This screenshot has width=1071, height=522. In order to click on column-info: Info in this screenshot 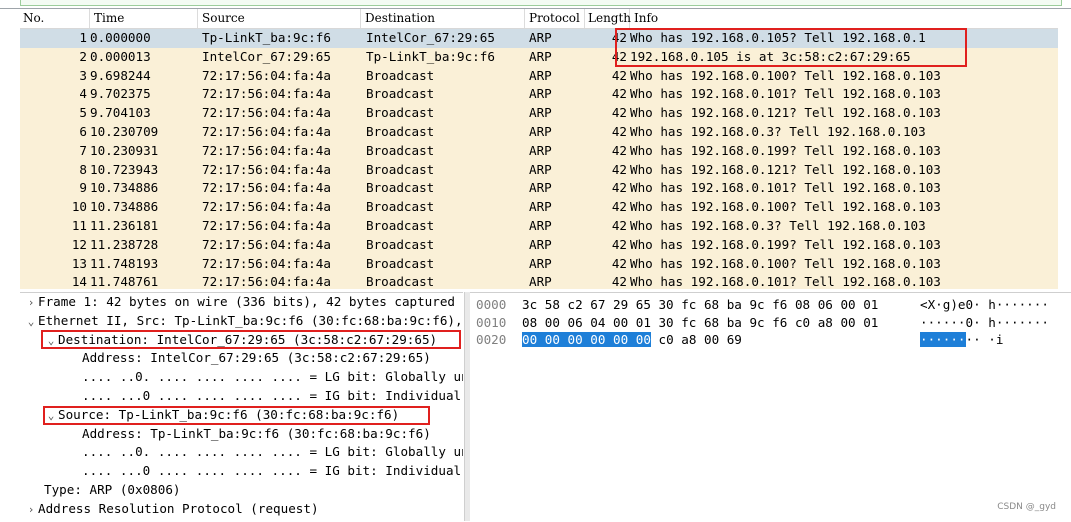, I will do `click(844, 18)`.